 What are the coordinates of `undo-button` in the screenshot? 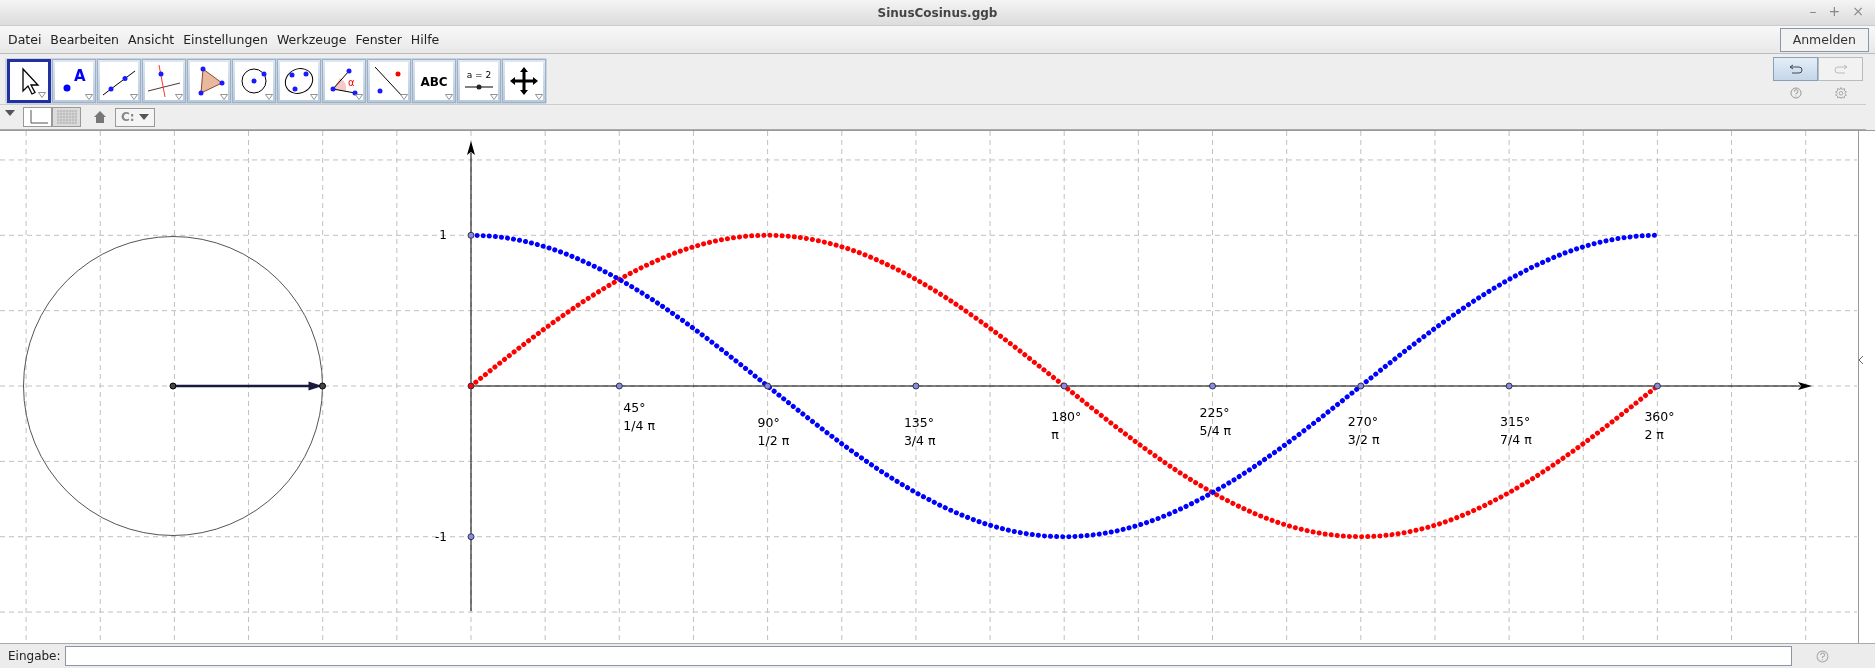 It's located at (1795, 69).